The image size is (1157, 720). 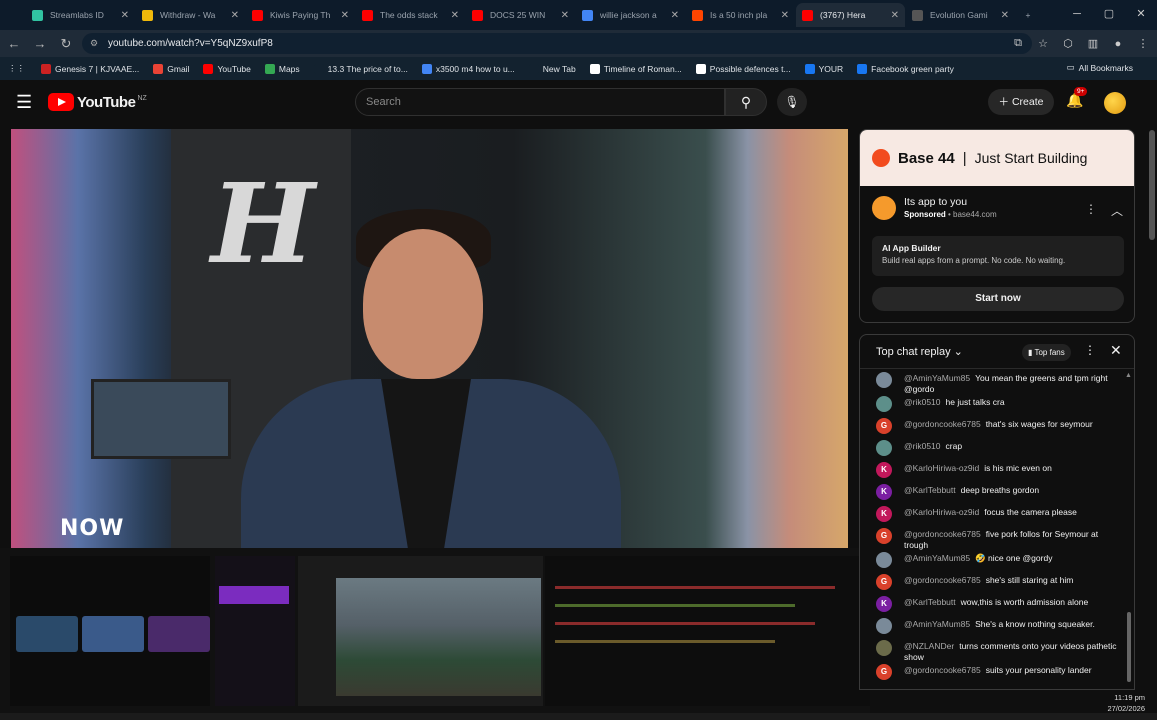 What do you see at coordinates (171, 68) in the screenshot?
I see `bookmark-item: Gmail` at bounding box center [171, 68].